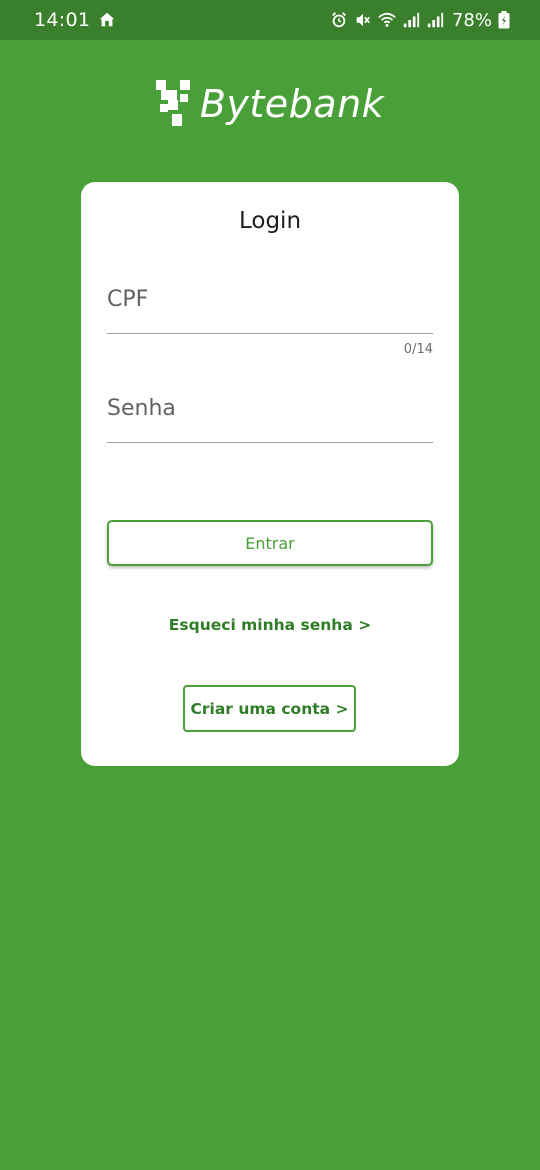 The image size is (540, 1170). I want to click on status-right: 78%, so click(420, 20).